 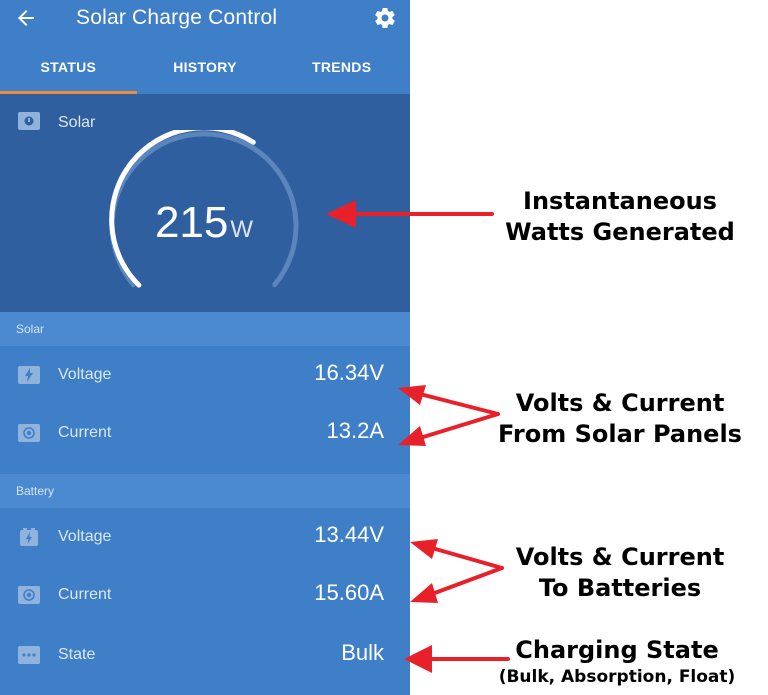 I want to click on power-readout: 215W, so click(x=204, y=223).